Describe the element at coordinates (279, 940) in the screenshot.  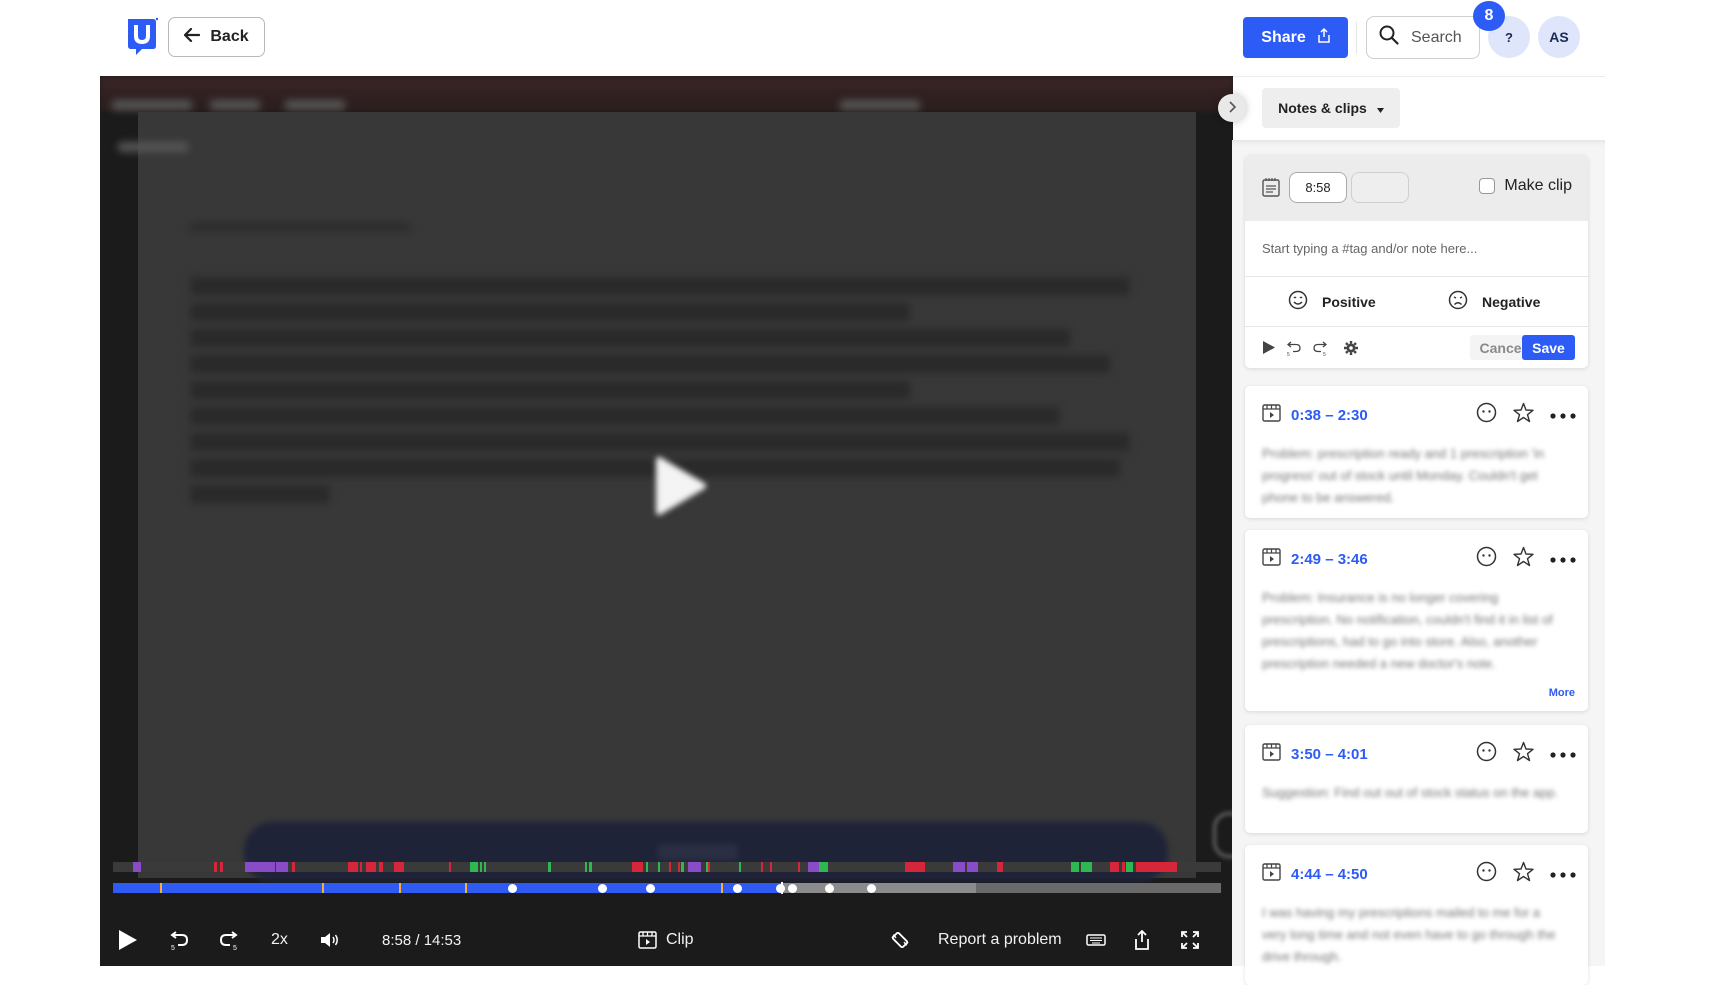
I see `playback-speed-button: 2x` at that location.